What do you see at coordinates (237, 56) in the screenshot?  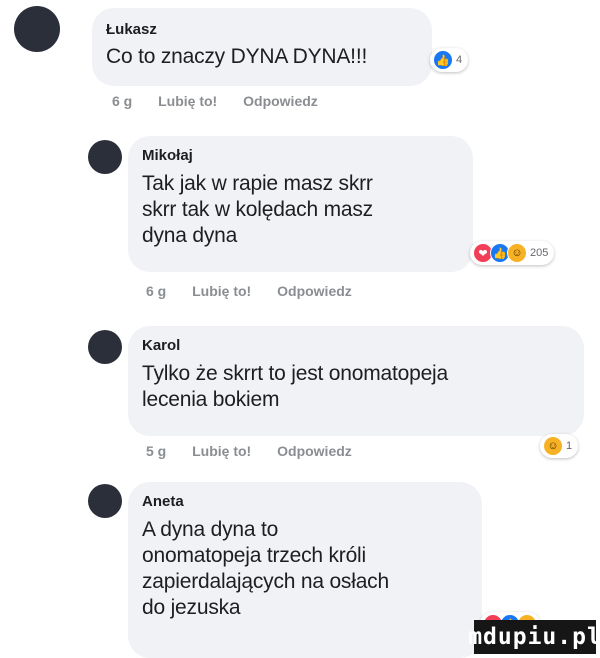 I see `comment-text: Co to znaczy DYNA DYNA!!!` at bounding box center [237, 56].